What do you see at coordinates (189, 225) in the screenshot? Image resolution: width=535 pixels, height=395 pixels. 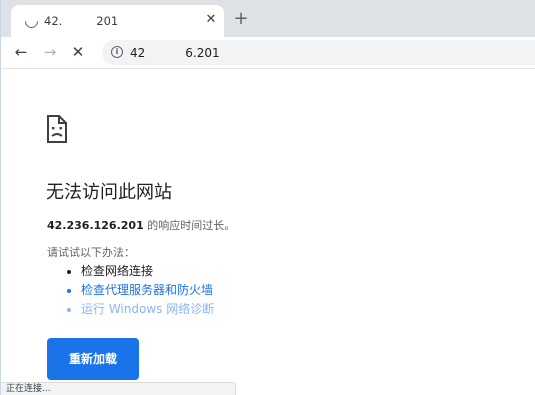 I see `error-detail-suffix: 的响应时间过长。` at bounding box center [189, 225].